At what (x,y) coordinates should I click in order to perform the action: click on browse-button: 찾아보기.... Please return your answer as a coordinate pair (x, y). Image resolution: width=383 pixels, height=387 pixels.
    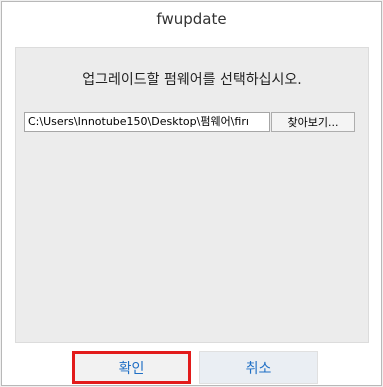
    Looking at the image, I should click on (313, 122).